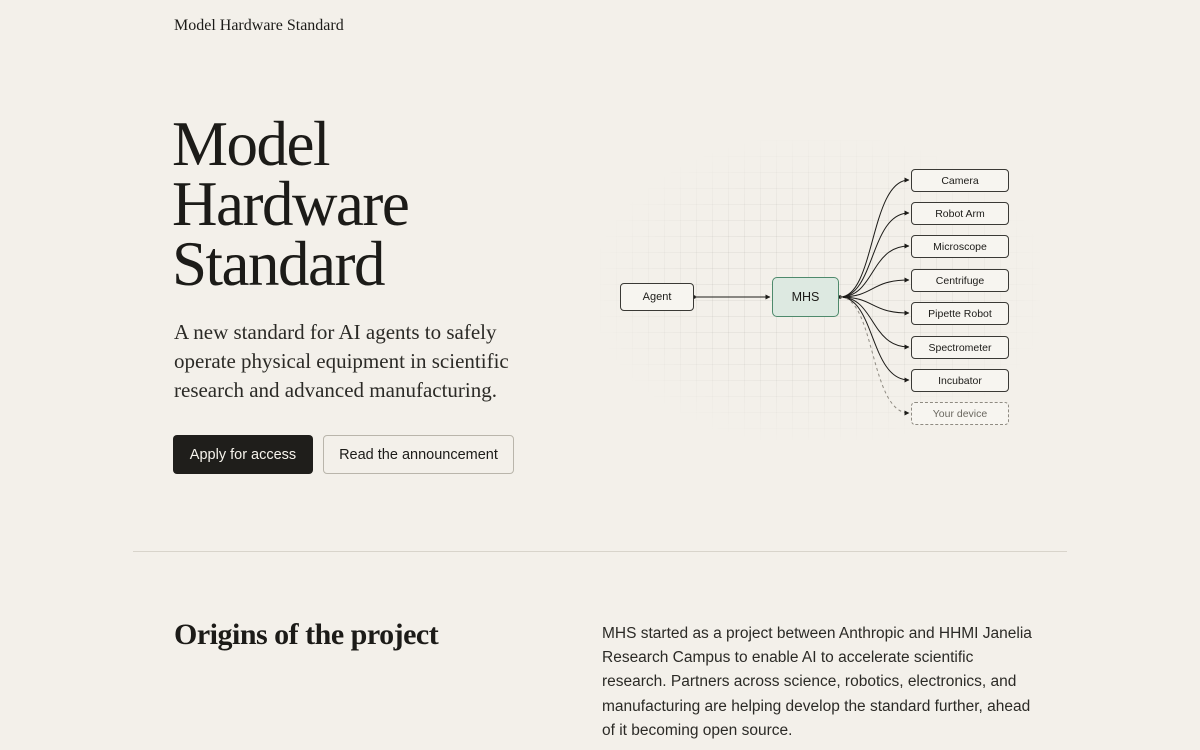 This screenshot has width=1200, height=750. Describe the element at coordinates (600, 551) in the screenshot. I see `section-divider` at that location.